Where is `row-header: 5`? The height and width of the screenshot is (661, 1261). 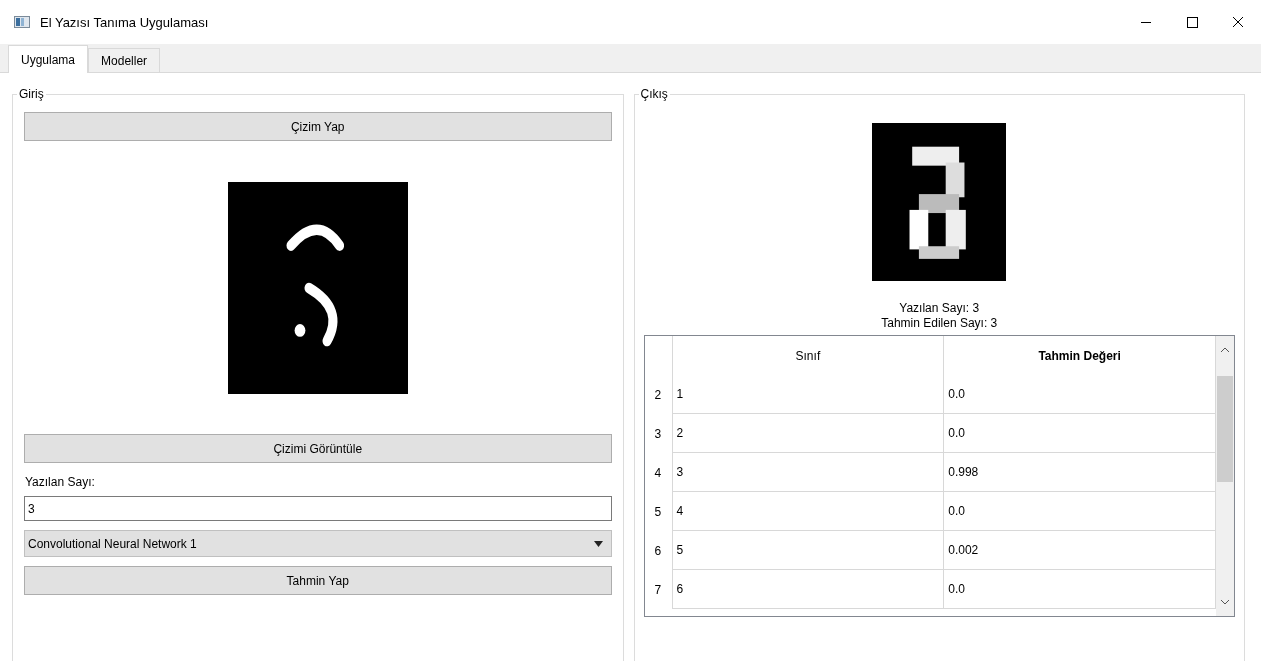
row-header: 5 is located at coordinates (658, 511).